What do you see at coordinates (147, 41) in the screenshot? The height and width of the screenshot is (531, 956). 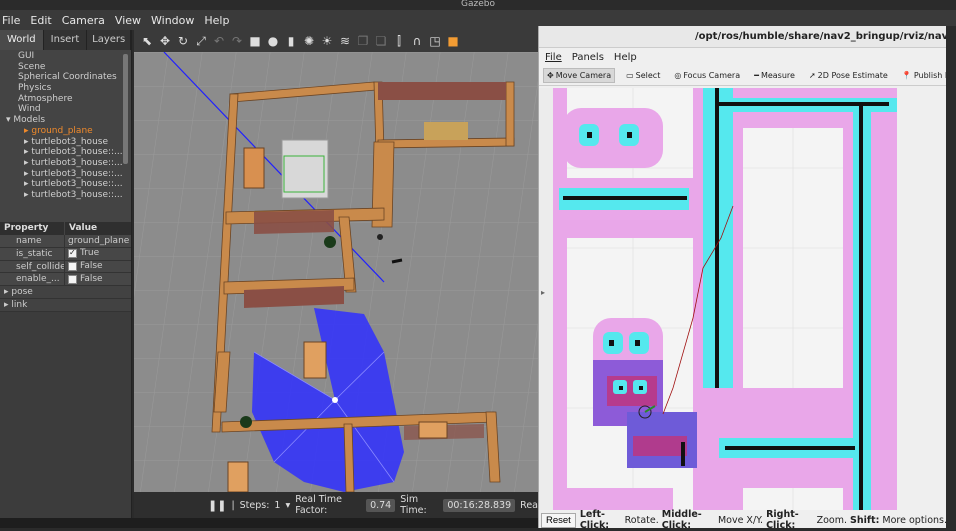 I see `select-arrow-icon: ⬉` at bounding box center [147, 41].